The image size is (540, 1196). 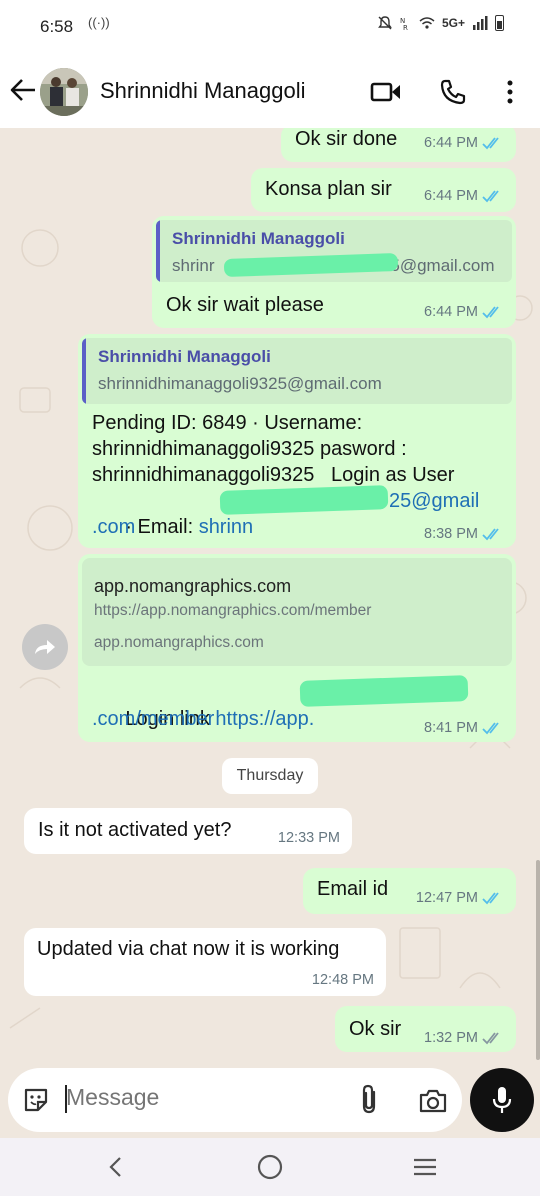 I want to click on nr-icon: NR, so click(x=404, y=24).